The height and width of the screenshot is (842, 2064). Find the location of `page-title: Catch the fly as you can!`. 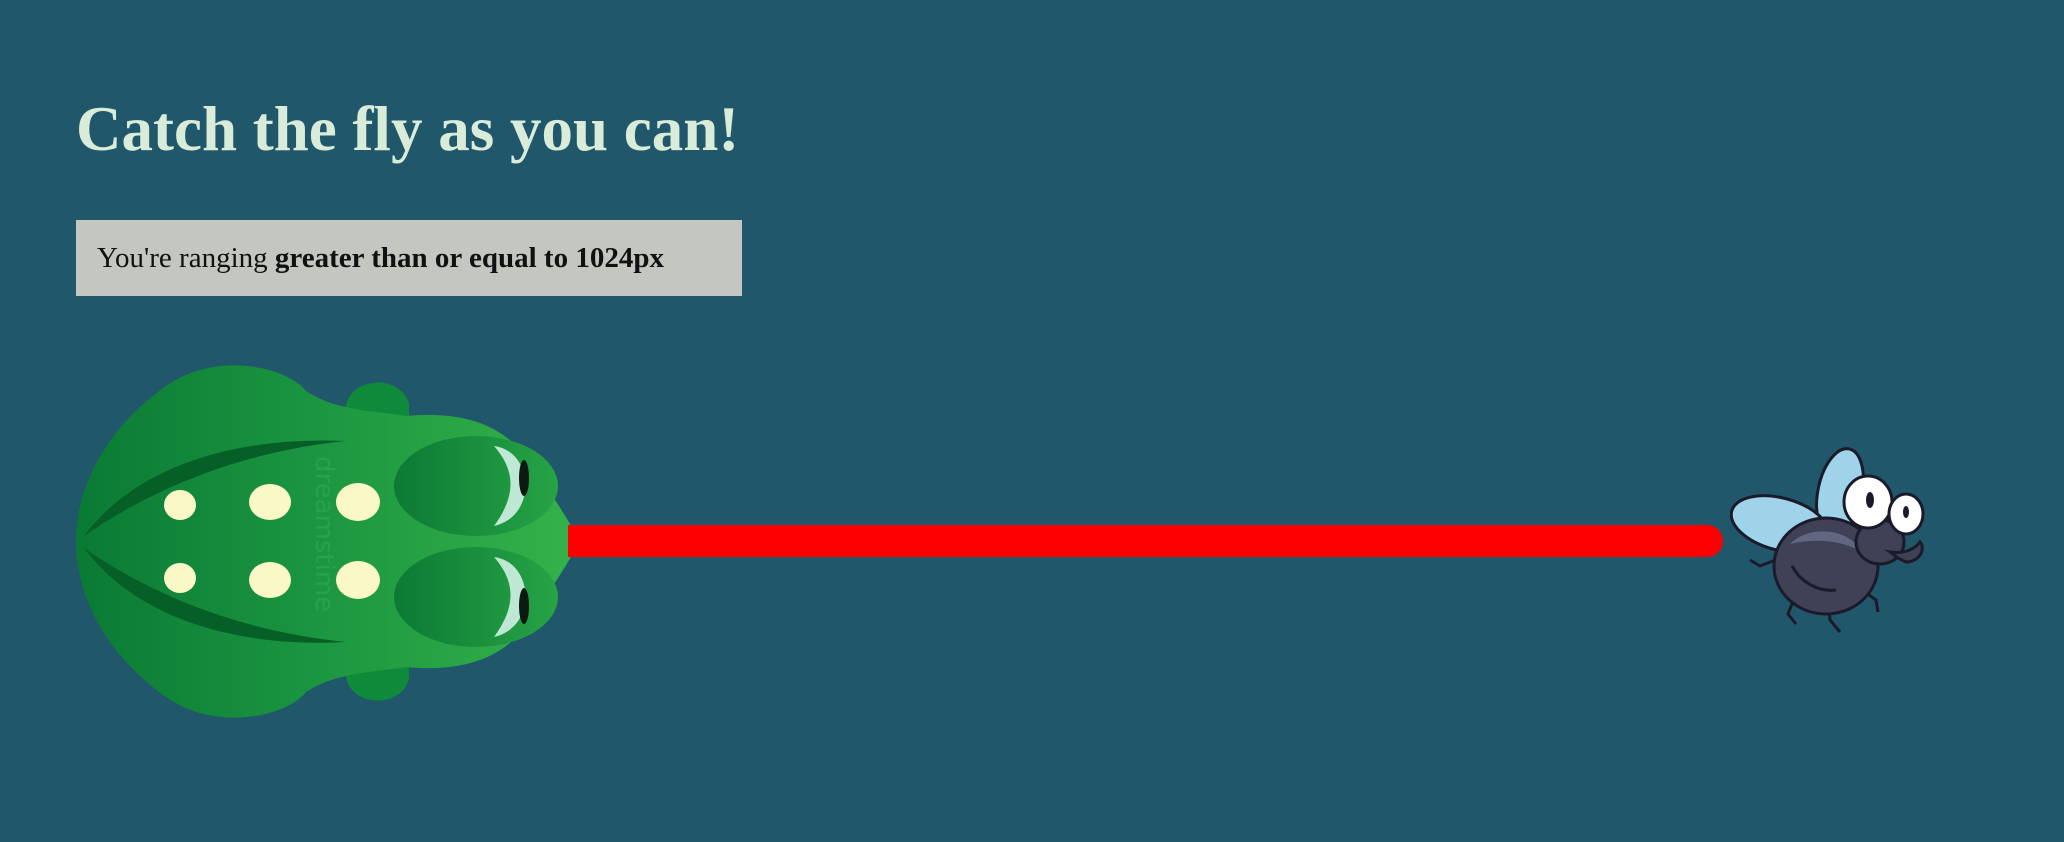

page-title: Catch the fly as you can! is located at coordinates (408, 129).